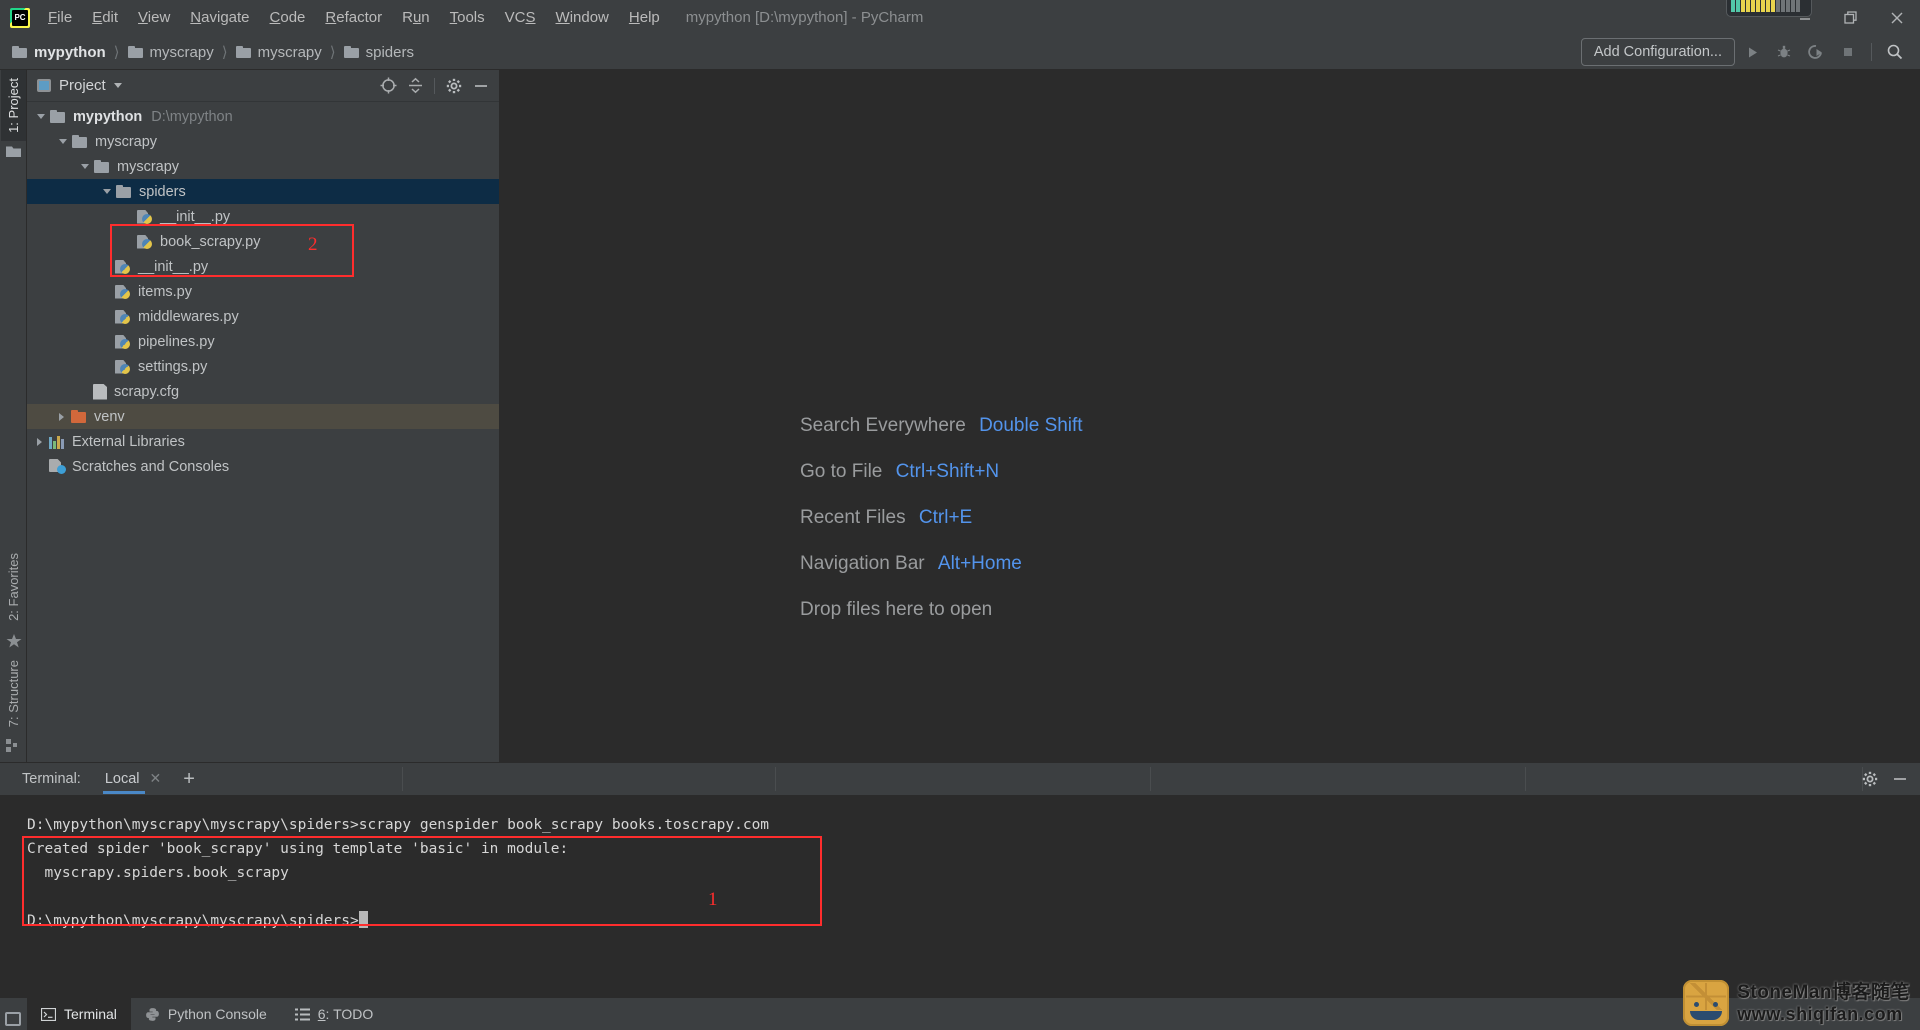 This screenshot has height=1030, width=1920. I want to click on terminal-header-actions, so click(1885, 779).